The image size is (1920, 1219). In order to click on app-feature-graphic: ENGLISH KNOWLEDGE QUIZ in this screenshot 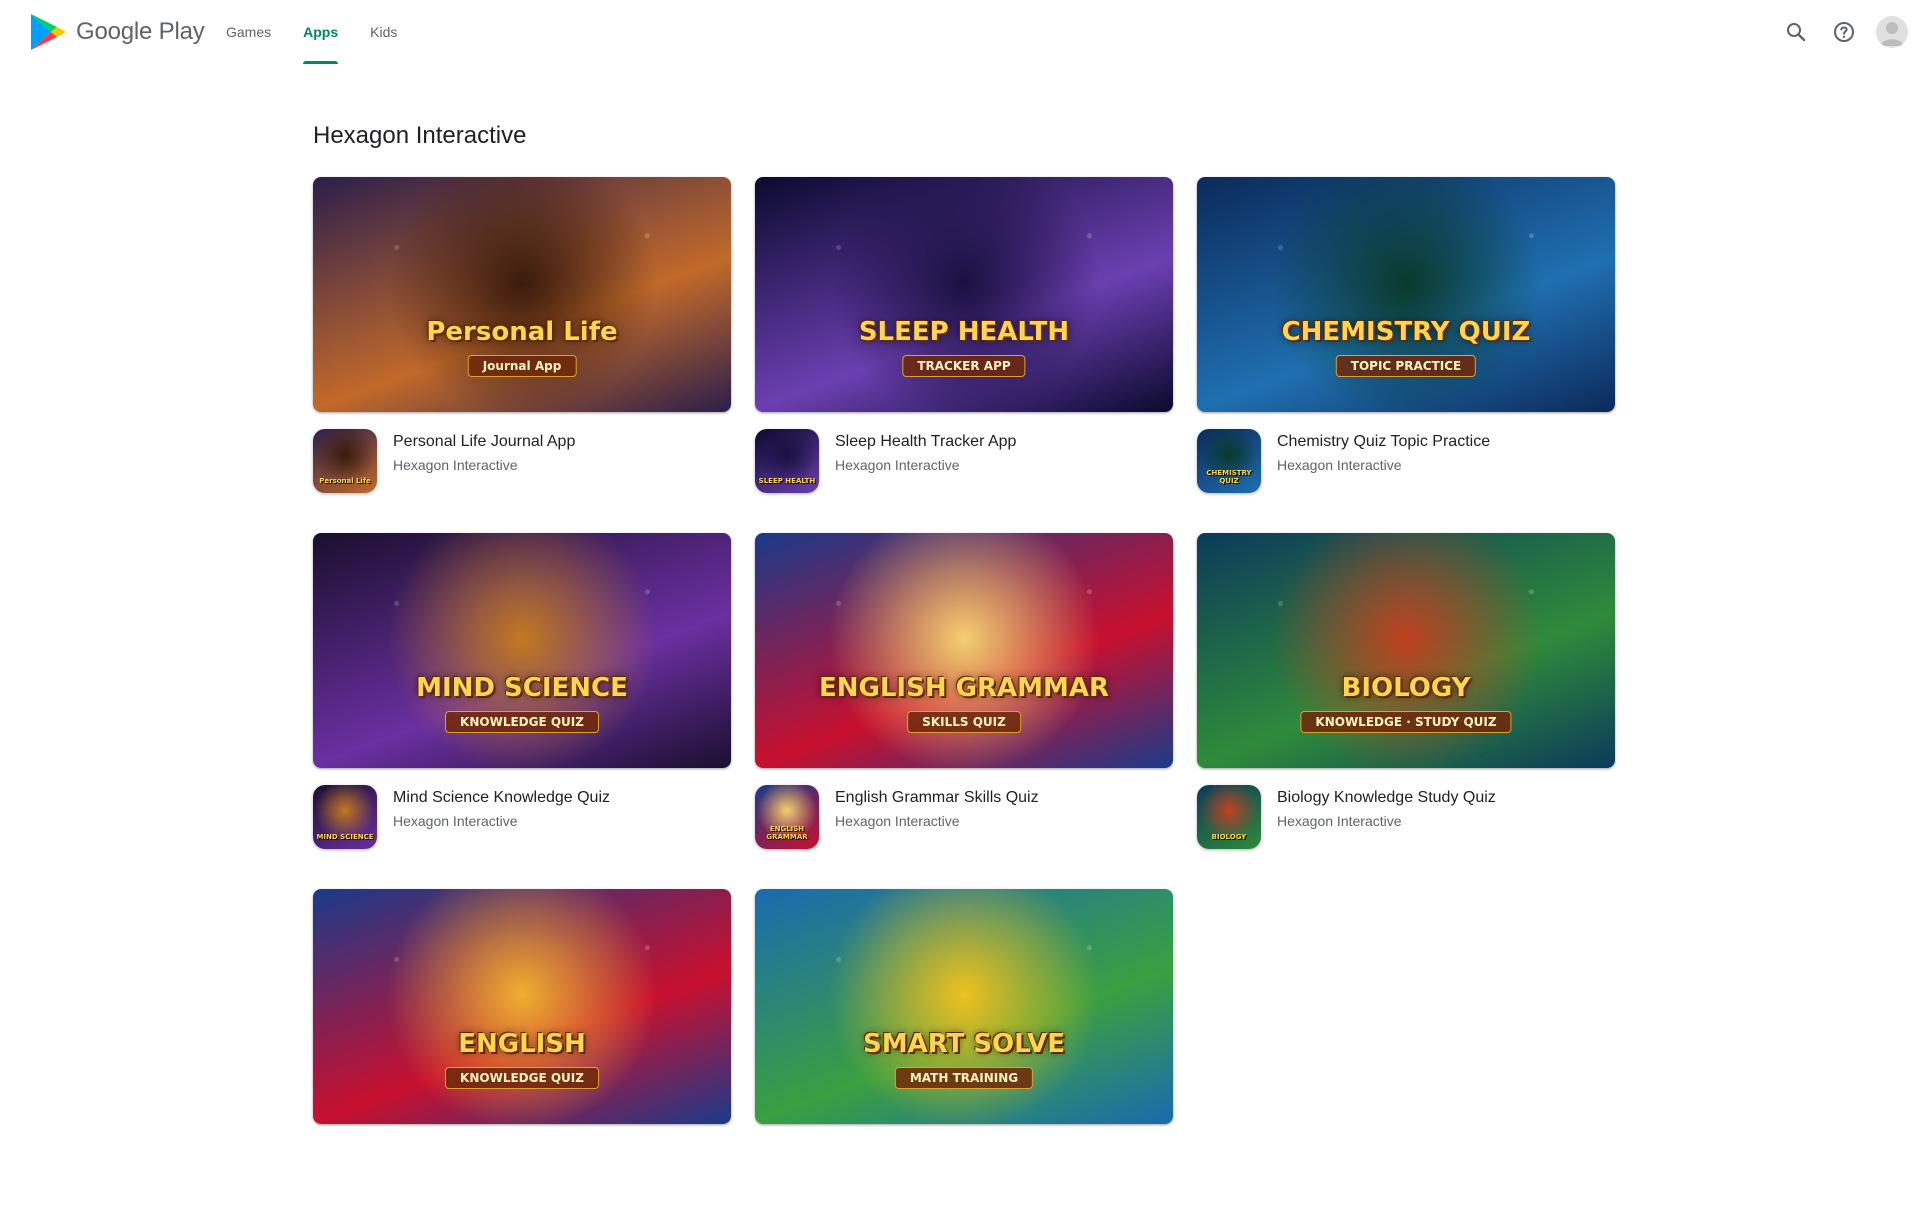, I will do `click(522, 1006)`.